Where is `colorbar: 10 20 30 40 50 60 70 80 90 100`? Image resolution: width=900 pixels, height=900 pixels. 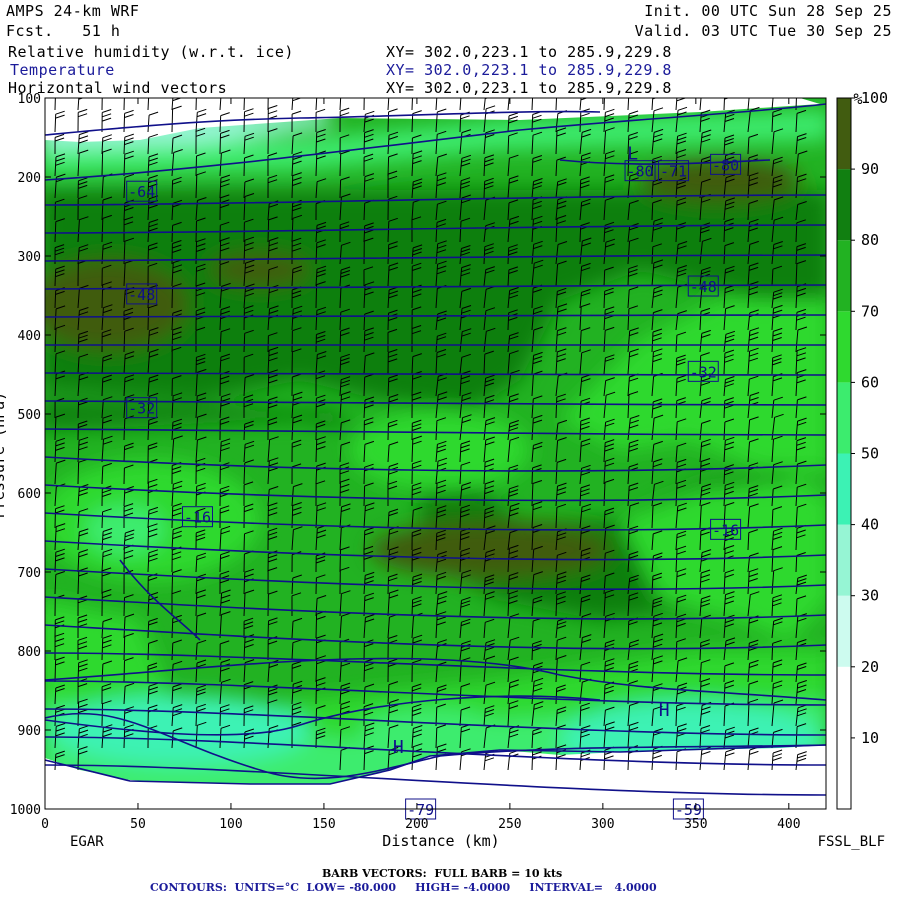
colorbar: 10 20 30 40 50 60 70 80 90 100 is located at coordinates (862, 449).